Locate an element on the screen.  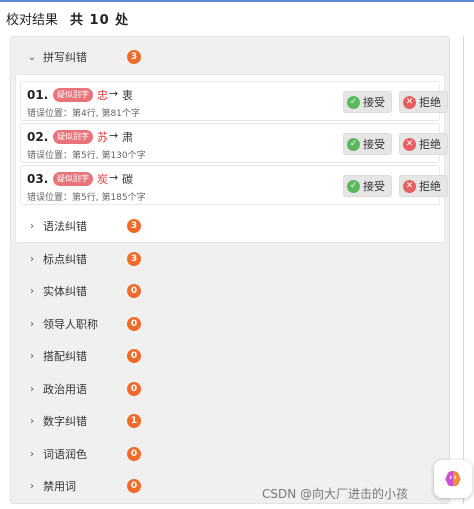
error-position: 错误位置：第4行, 第81个字 is located at coordinates (83, 114).